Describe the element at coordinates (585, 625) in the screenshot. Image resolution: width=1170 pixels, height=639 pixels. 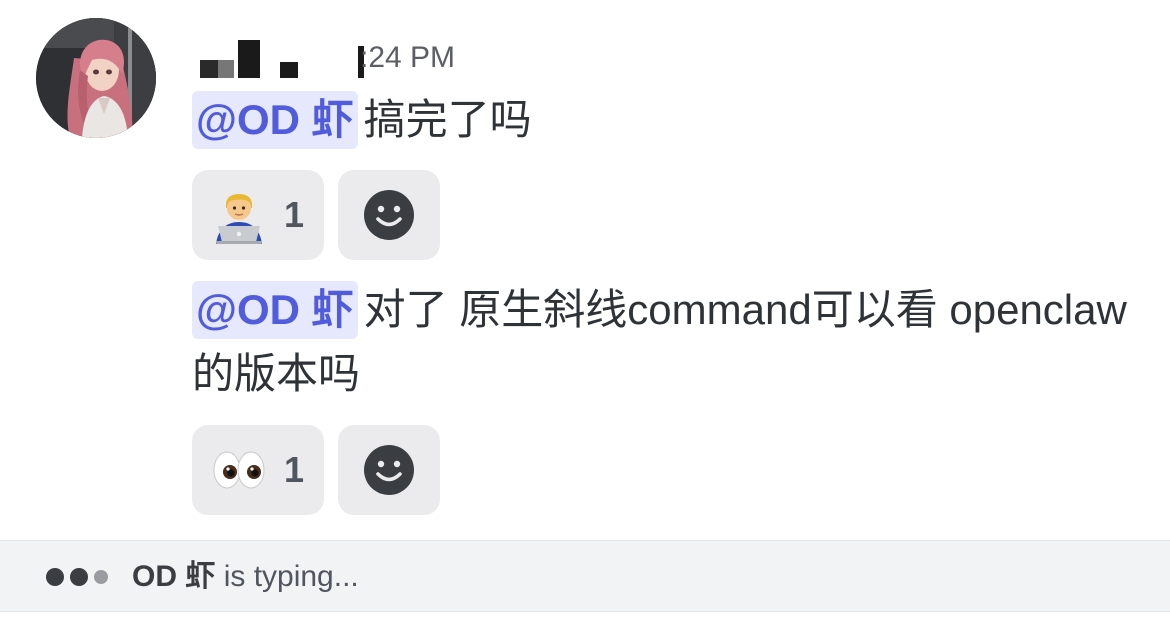
I see `bottom-strip` at that location.